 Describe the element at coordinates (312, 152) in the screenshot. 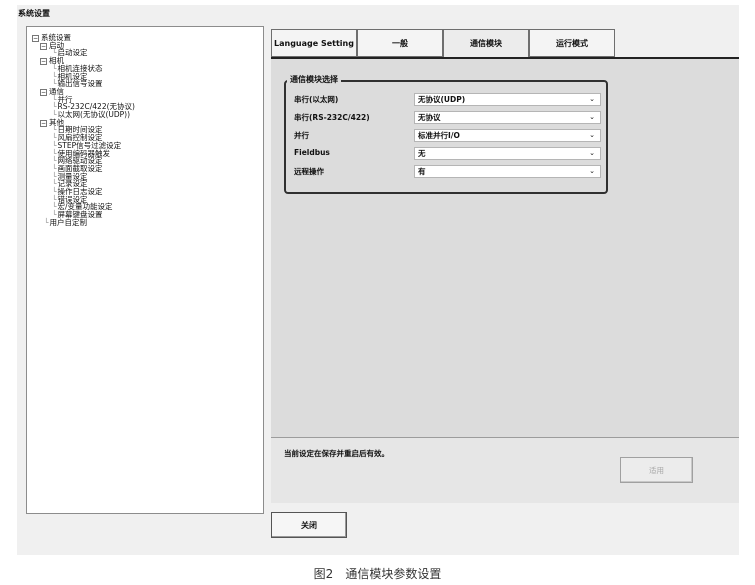

I see `row-label-fieldbus: Fieldbus` at that location.